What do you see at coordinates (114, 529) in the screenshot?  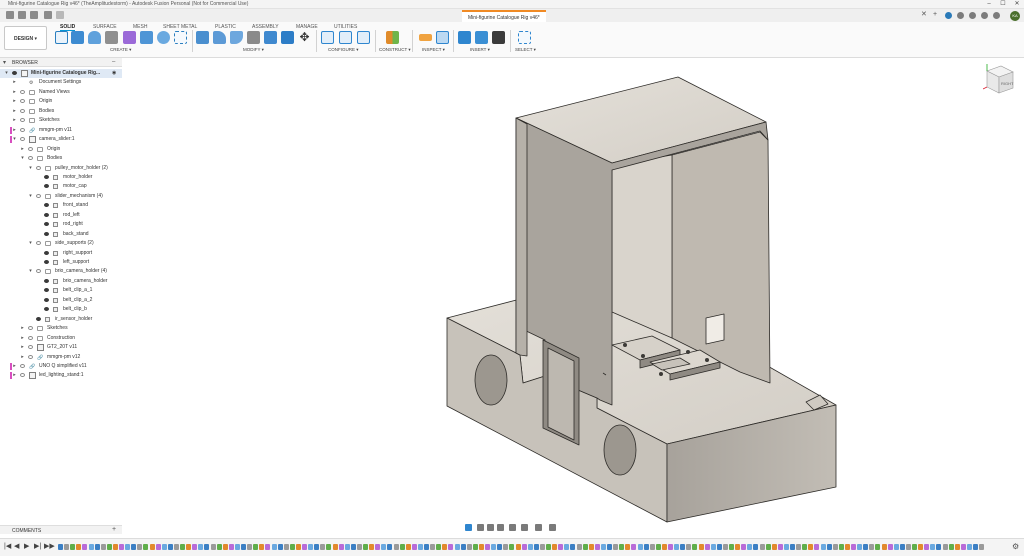 I see `add-comment-icon: +` at bounding box center [114, 529].